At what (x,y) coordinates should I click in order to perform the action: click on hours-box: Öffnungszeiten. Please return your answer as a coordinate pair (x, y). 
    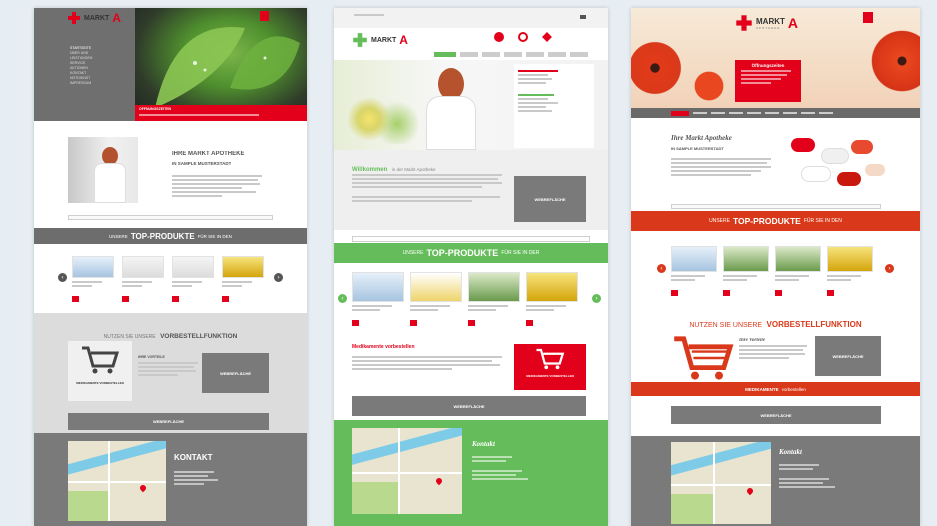
    Looking at the image, I should click on (768, 81).